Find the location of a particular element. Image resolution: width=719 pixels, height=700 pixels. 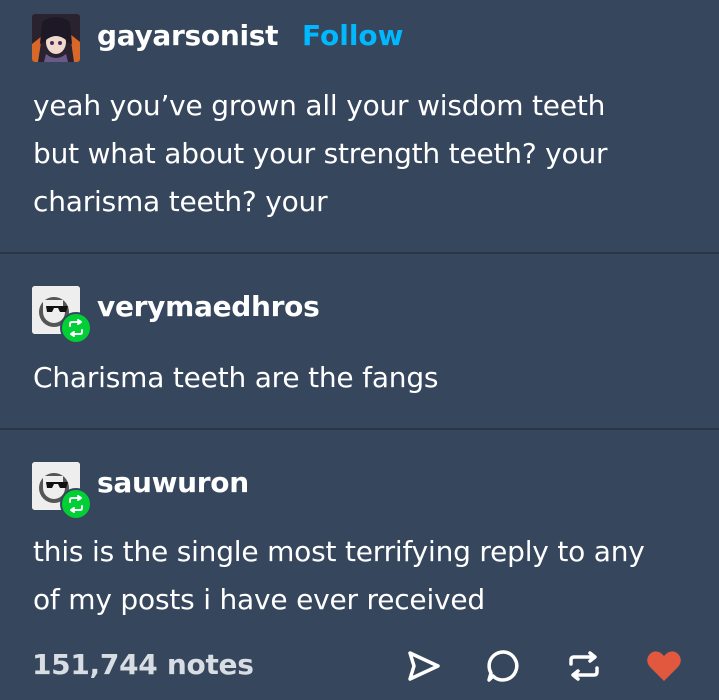

op-avatar is located at coordinates (56, 38).